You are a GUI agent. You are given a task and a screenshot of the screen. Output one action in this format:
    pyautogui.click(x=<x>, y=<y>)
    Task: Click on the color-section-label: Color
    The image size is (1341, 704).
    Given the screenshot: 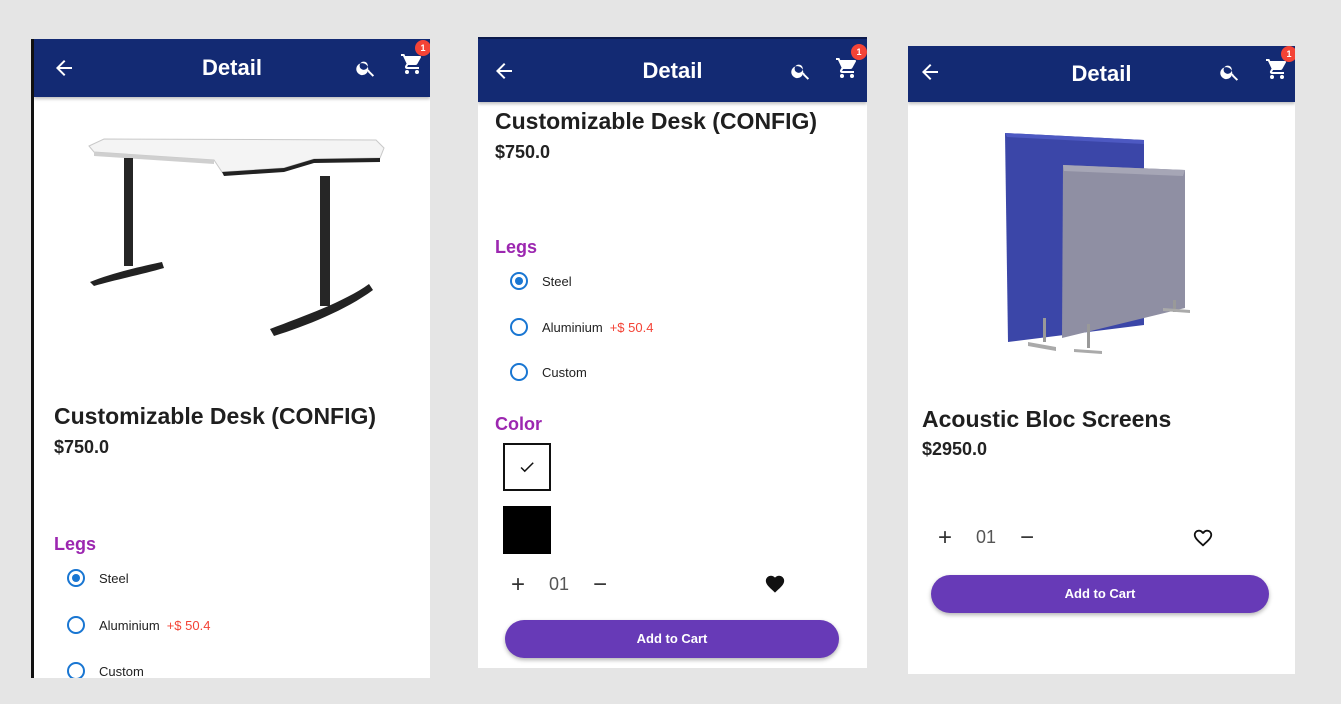 What is the action you would take?
    pyautogui.click(x=518, y=424)
    